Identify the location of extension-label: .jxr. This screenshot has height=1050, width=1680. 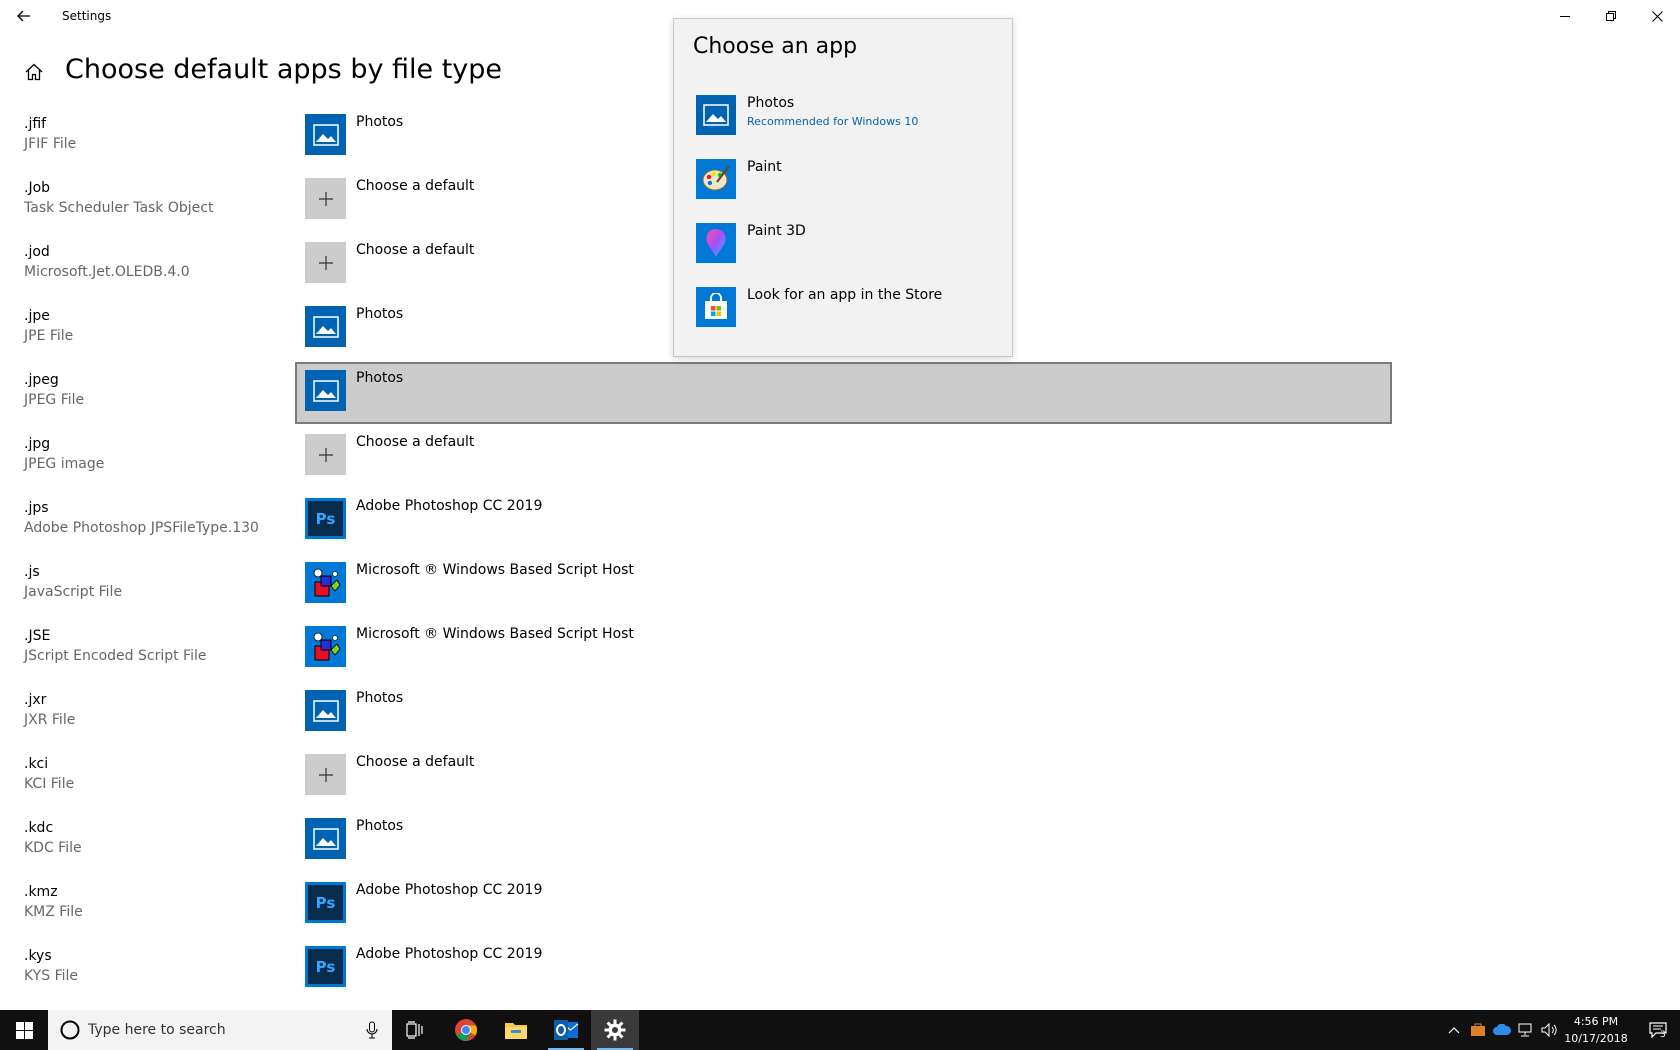
(35, 700).